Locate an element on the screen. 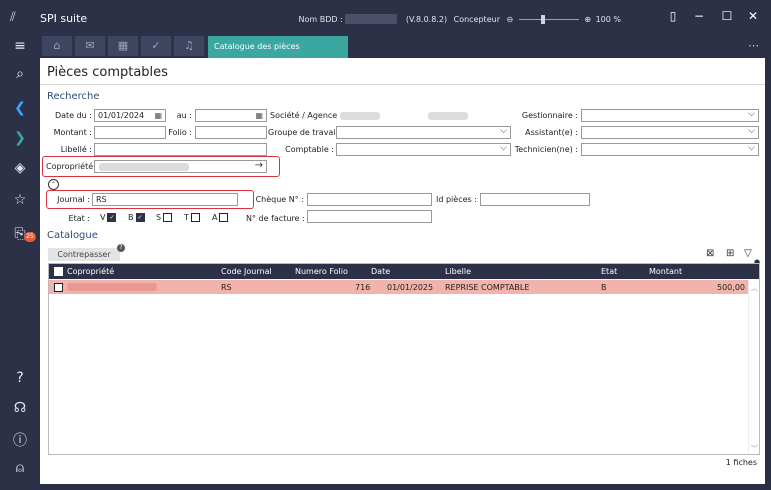  gestionnaire-label: Gestionnaire : is located at coordinates (549, 115).